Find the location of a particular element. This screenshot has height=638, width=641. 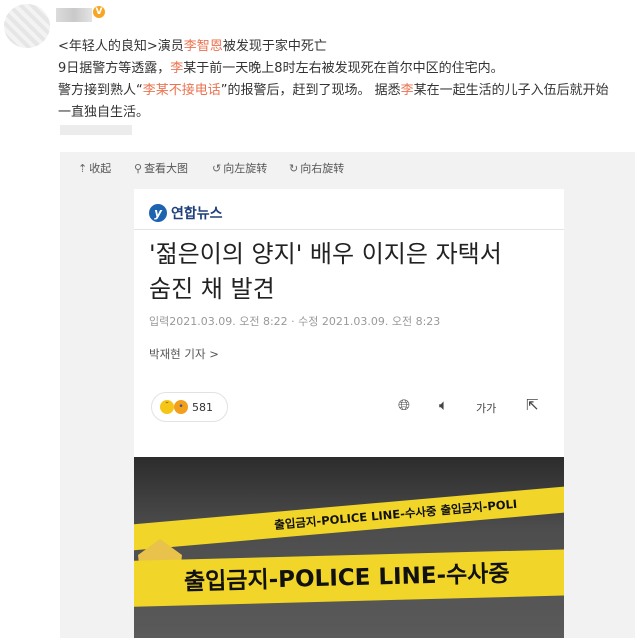

highlighted-name: 李智恩 is located at coordinates (203, 46).